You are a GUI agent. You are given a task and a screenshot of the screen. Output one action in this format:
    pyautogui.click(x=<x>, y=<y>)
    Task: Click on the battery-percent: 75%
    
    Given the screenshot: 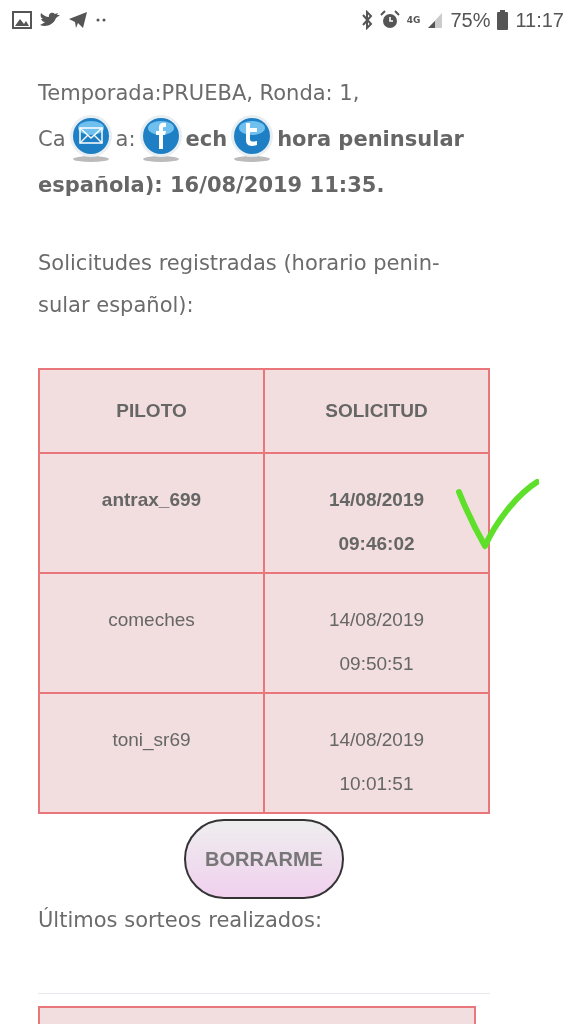 What is the action you would take?
    pyautogui.click(x=470, y=20)
    